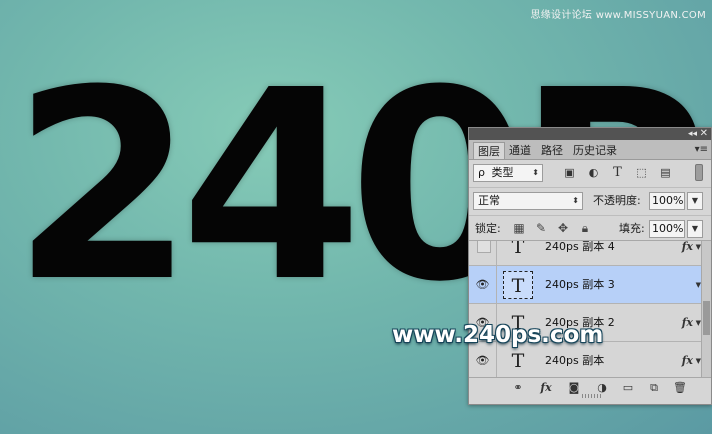  What do you see at coordinates (569, 172) in the screenshot?
I see `image-filter-icon: ▣` at bounding box center [569, 172].